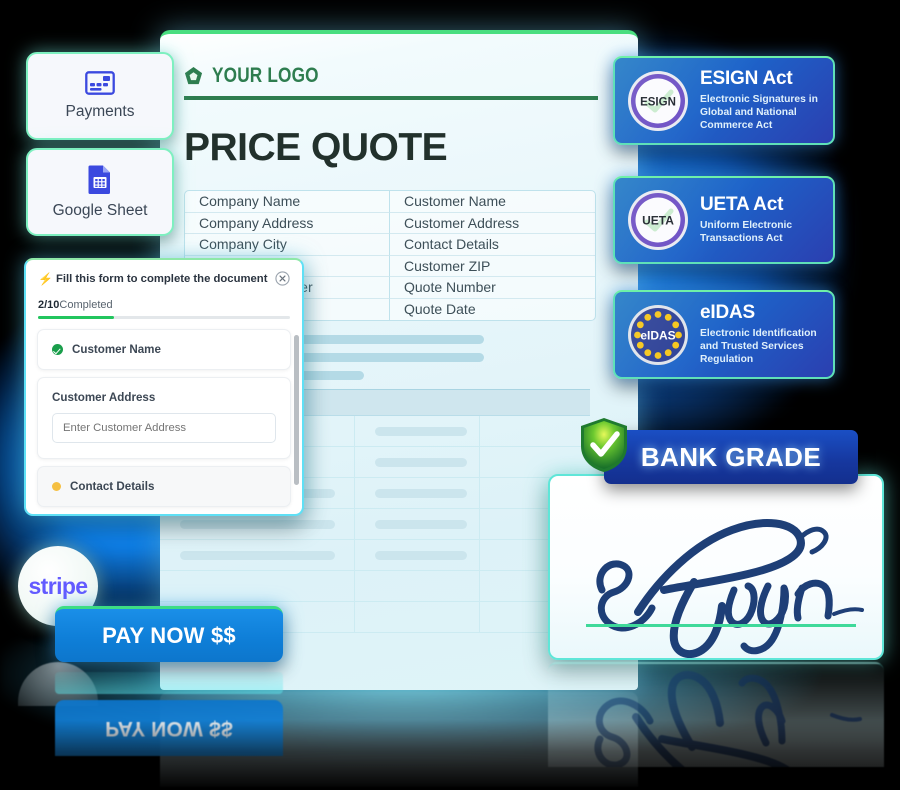 Image resolution: width=900 pixels, height=790 pixels. What do you see at coordinates (164, 428) in the screenshot?
I see `customer-address-input` at bounding box center [164, 428].